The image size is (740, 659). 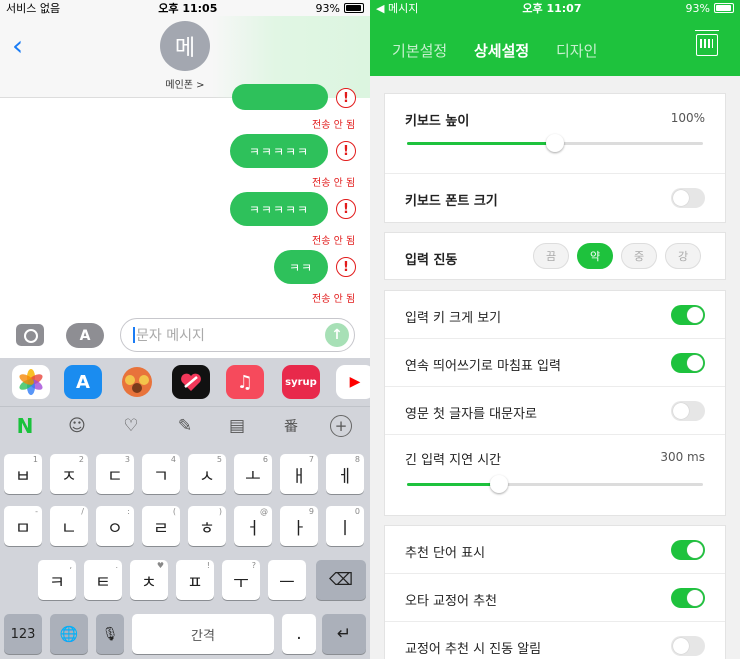 I want to click on key: ㅂ1, so click(x=23, y=474).